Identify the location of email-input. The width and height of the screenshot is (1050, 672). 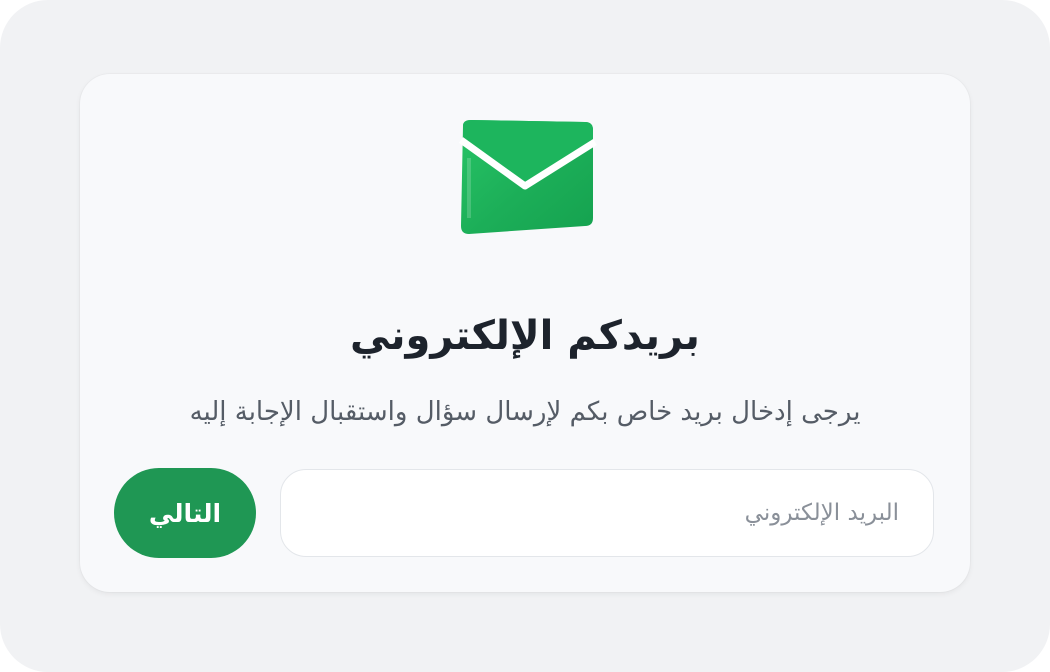
(607, 513).